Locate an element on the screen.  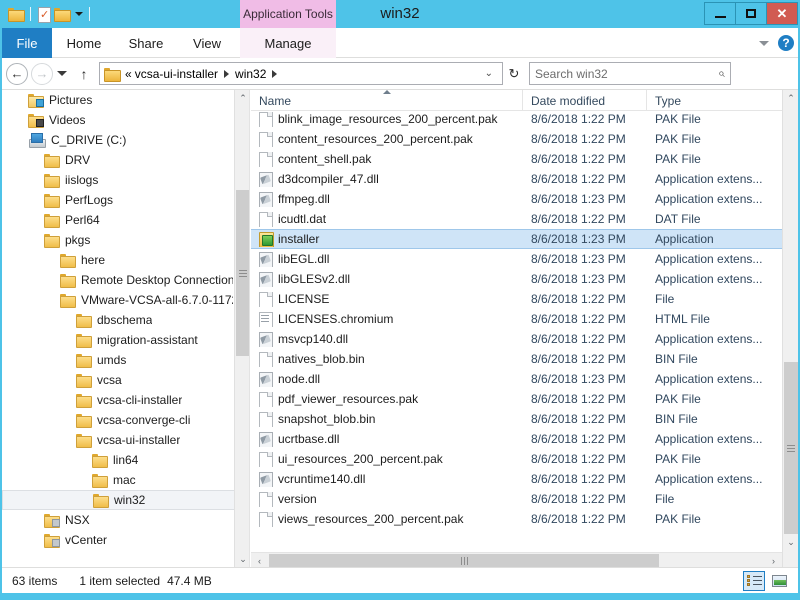
chevron-down-icon is located at coordinates (764, 43).